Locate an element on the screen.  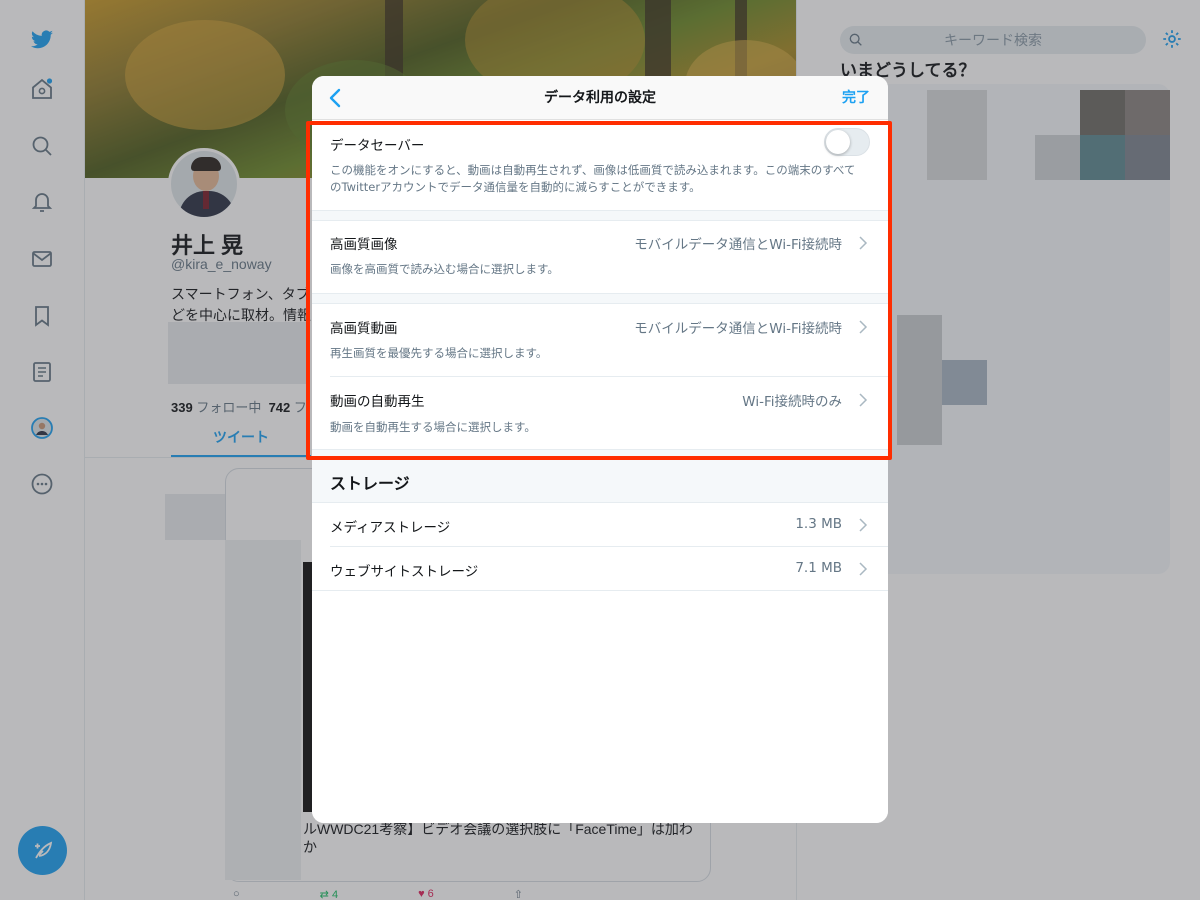
dialog-header: データ利用の設定 完了 is located at coordinates (600, 98).